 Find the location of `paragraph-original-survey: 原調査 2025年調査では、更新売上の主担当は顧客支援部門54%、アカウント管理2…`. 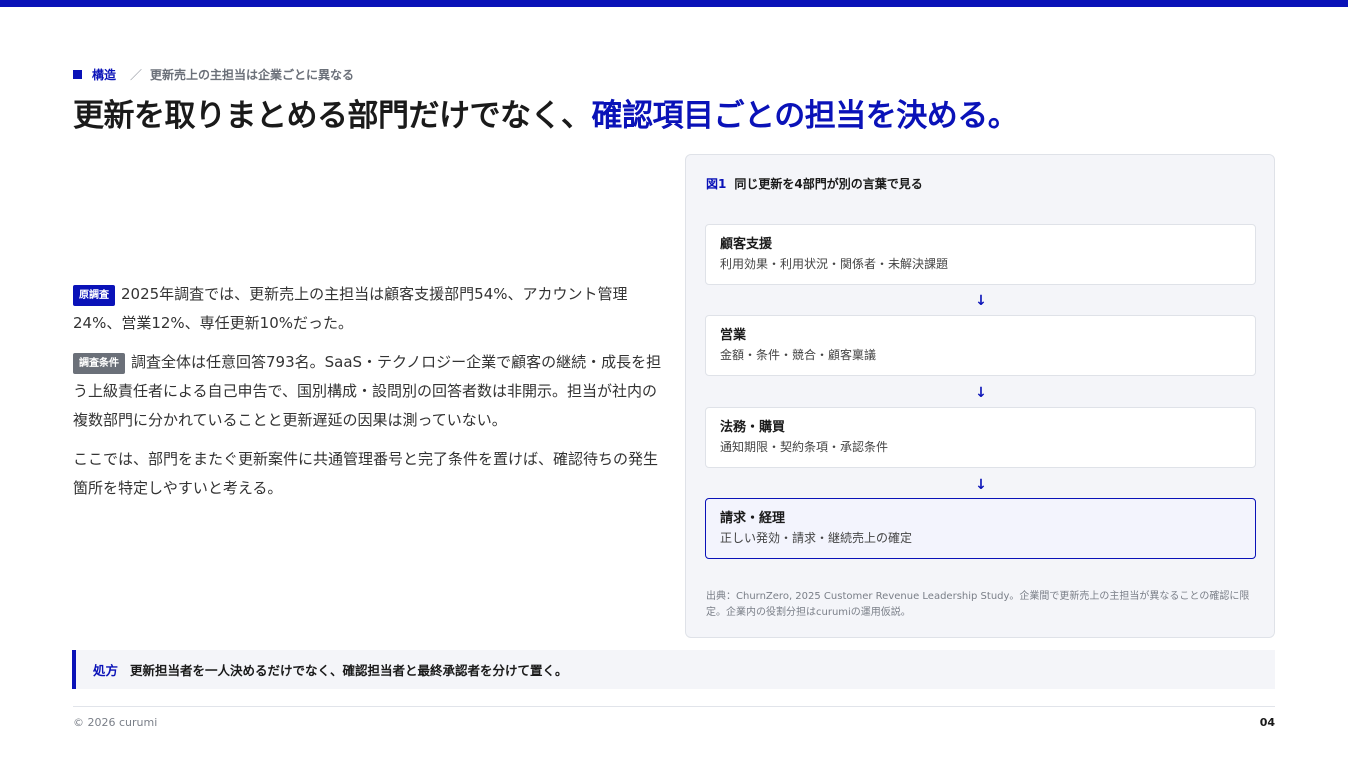

paragraph-original-survey: 原調査 2025年調査では、更新売上の主担当は顧客支援部門54%、アカウント管理2… is located at coordinates (368, 309).